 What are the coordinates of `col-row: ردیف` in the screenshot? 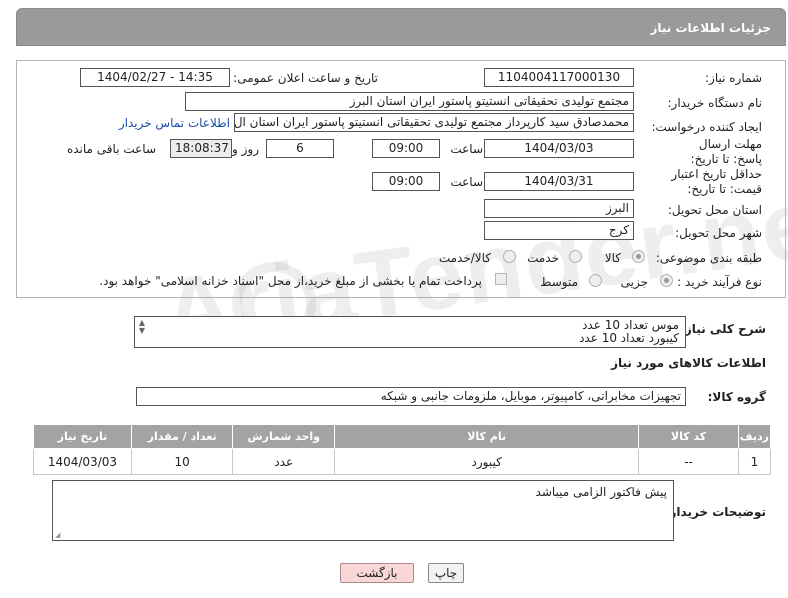 It's located at (754, 436).